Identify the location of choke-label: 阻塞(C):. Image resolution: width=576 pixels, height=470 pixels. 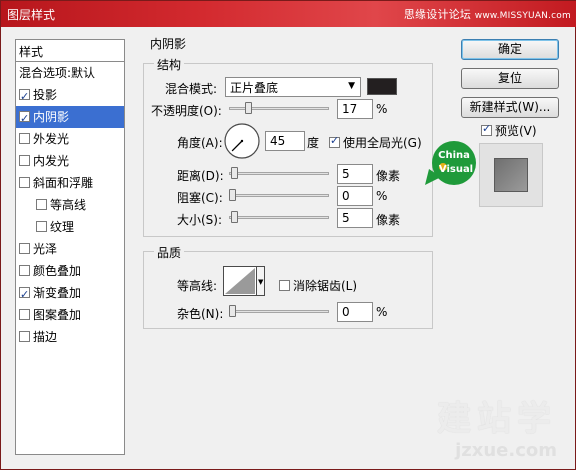
(200, 198).